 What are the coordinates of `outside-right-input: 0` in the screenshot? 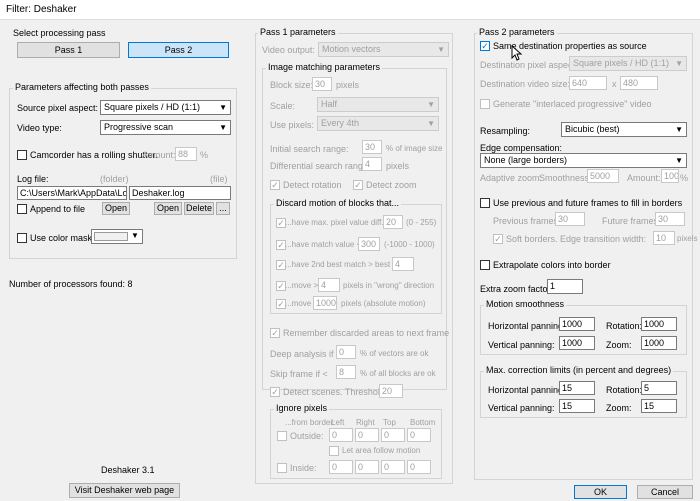 It's located at (367, 435).